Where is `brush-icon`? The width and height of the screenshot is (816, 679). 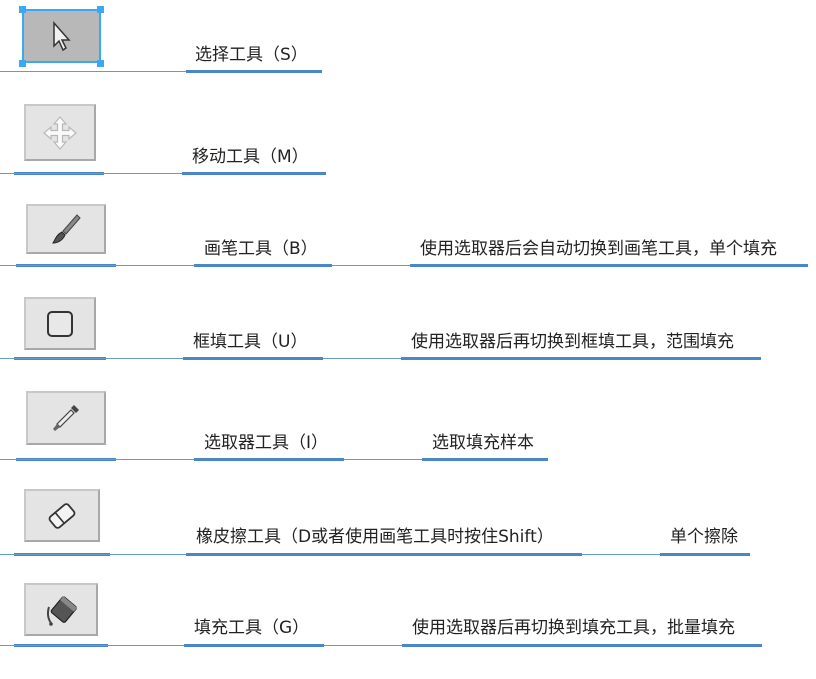 brush-icon is located at coordinates (66, 229).